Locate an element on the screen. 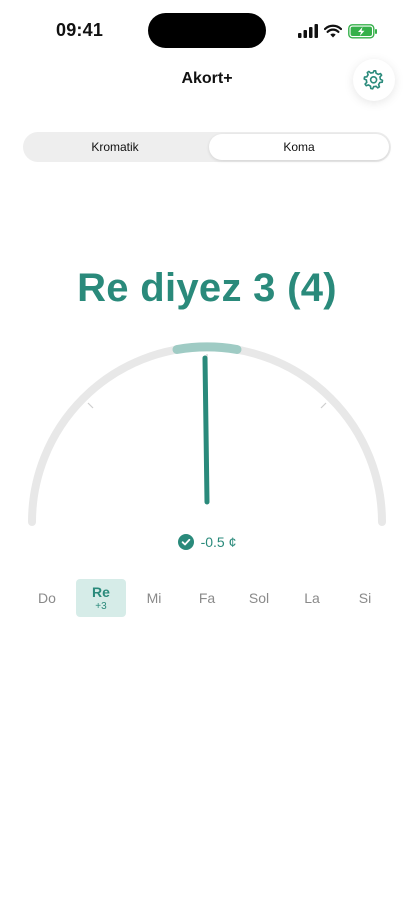 The width and height of the screenshot is (414, 900). gauge-in-tune-zone is located at coordinates (207, 348).